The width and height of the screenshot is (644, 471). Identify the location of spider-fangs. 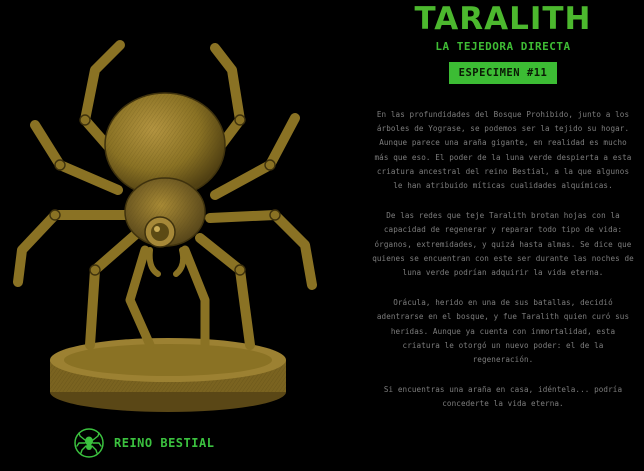
(166, 262).